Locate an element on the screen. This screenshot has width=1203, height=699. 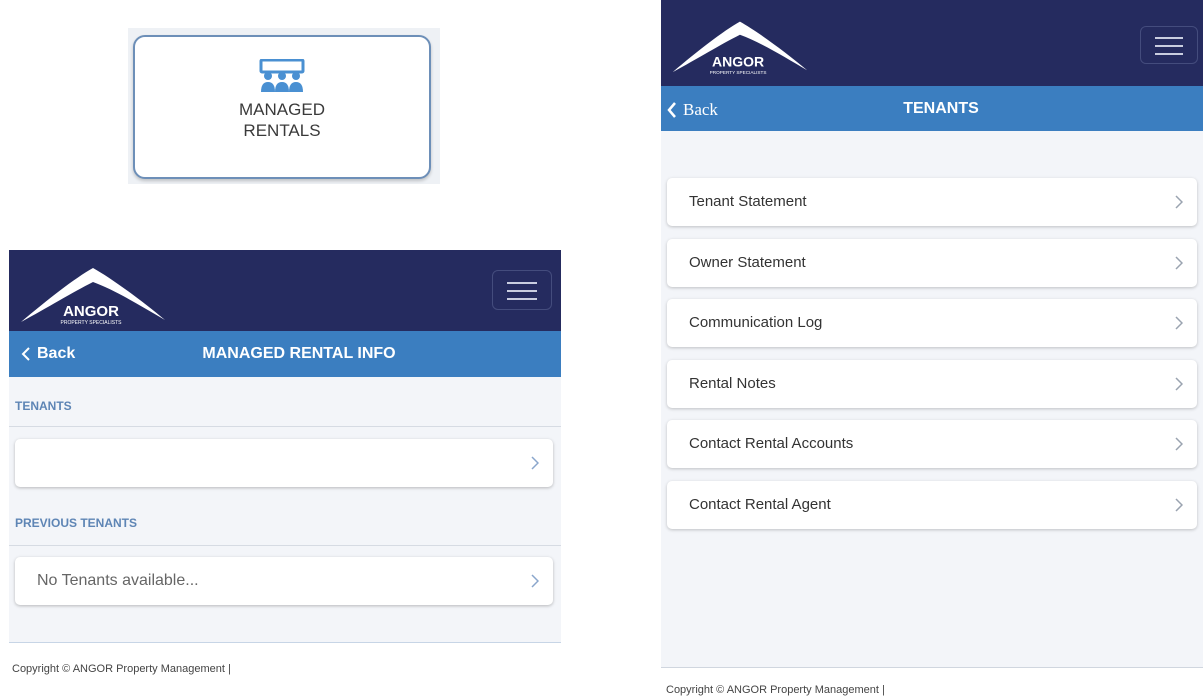
page-title: MANAGED RENTAL INFO is located at coordinates (299, 353).